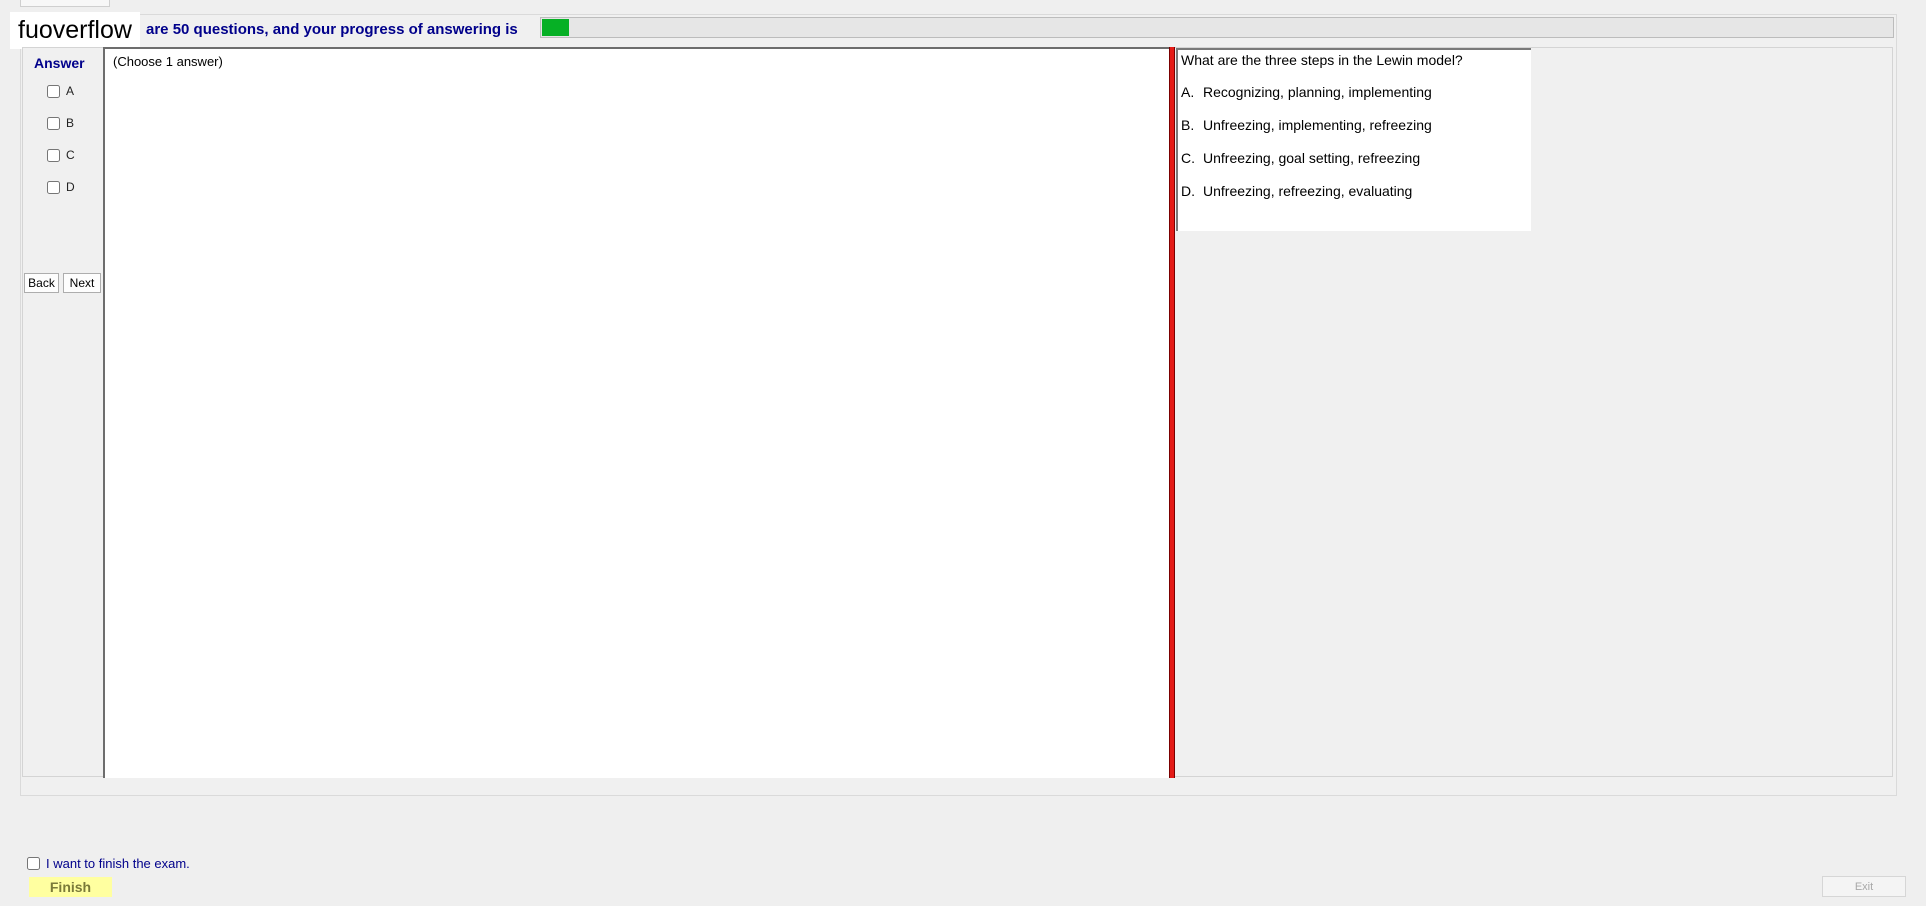  Describe the element at coordinates (1172, 412) in the screenshot. I see `panel-splitter` at that location.